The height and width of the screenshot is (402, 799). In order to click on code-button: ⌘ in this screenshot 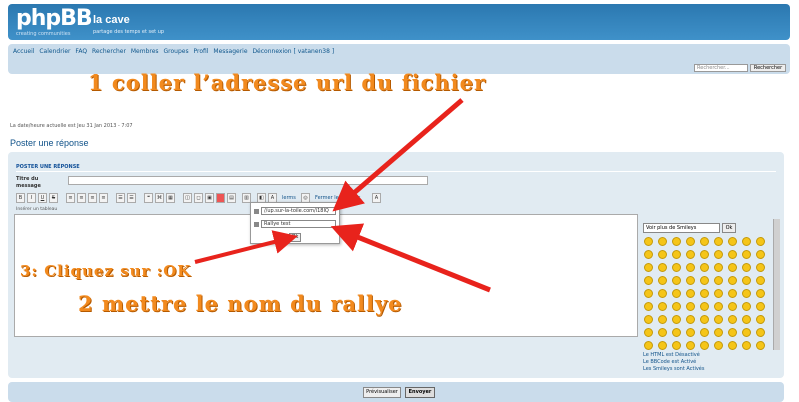, I will do `click(159, 198)`.